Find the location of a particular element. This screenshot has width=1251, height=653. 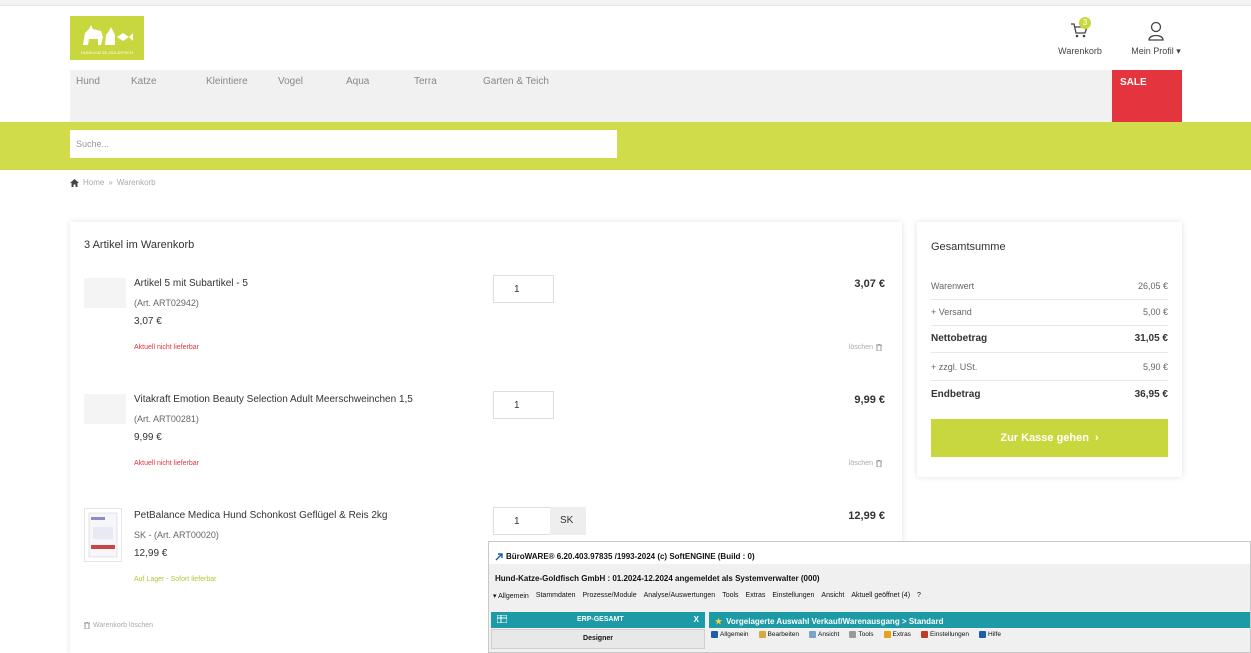

toolbar-tools: Tools is located at coordinates (861, 634).